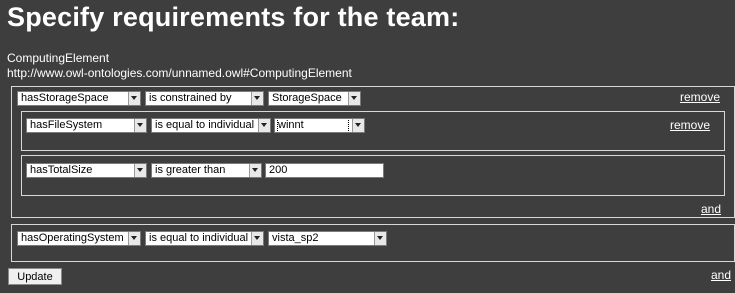 Image resolution: width=735 pixels, height=293 pixels. Describe the element at coordinates (233, 17) in the screenshot. I see `page-title: Specify requirements for the team:` at that location.